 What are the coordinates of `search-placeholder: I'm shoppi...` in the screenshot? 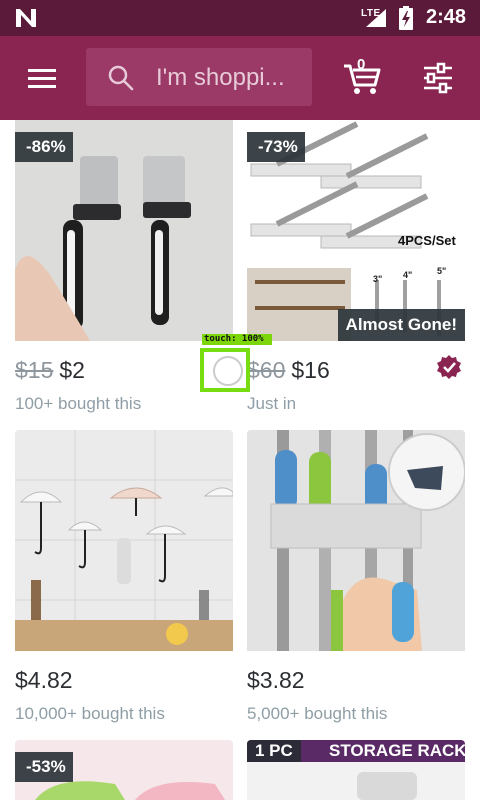 It's located at (220, 77).